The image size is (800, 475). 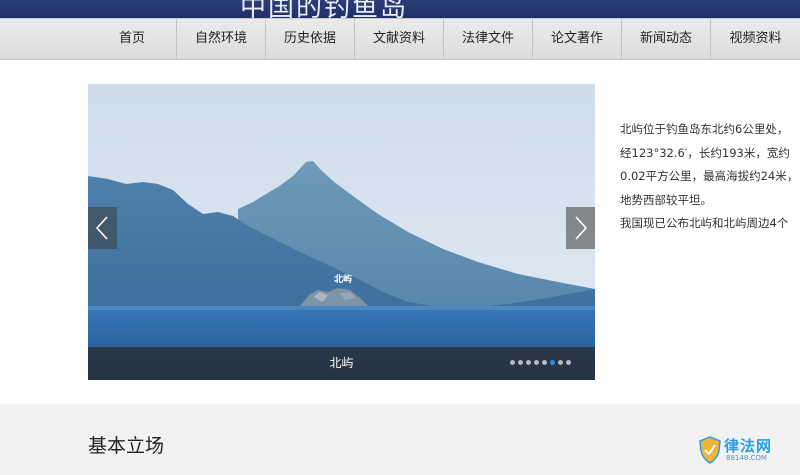 I want to click on nav-item-documents: 文献资料, so click(x=399, y=39).